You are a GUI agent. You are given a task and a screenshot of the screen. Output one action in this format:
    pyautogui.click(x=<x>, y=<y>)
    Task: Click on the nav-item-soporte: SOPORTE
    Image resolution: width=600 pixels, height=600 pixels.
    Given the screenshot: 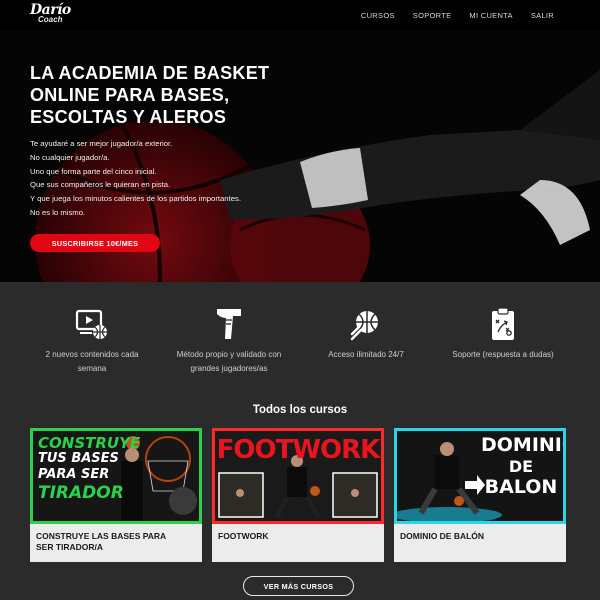 What is the action you would take?
    pyautogui.click(x=432, y=15)
    